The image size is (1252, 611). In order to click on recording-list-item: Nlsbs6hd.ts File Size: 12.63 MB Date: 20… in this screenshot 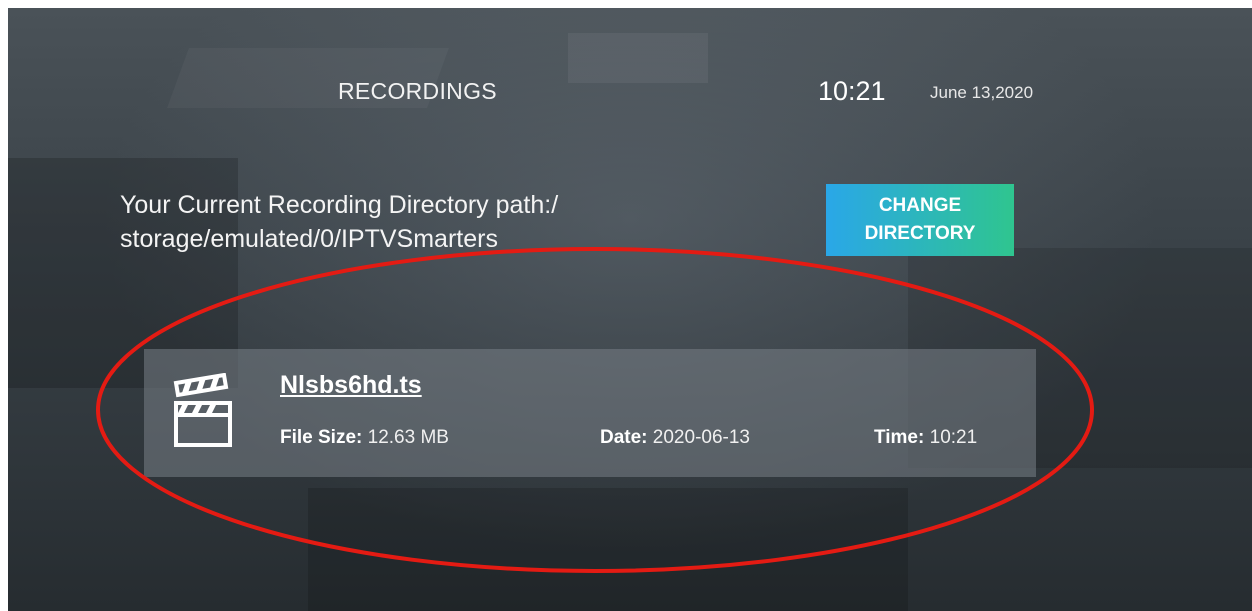, I will do `click(590, 413)`.